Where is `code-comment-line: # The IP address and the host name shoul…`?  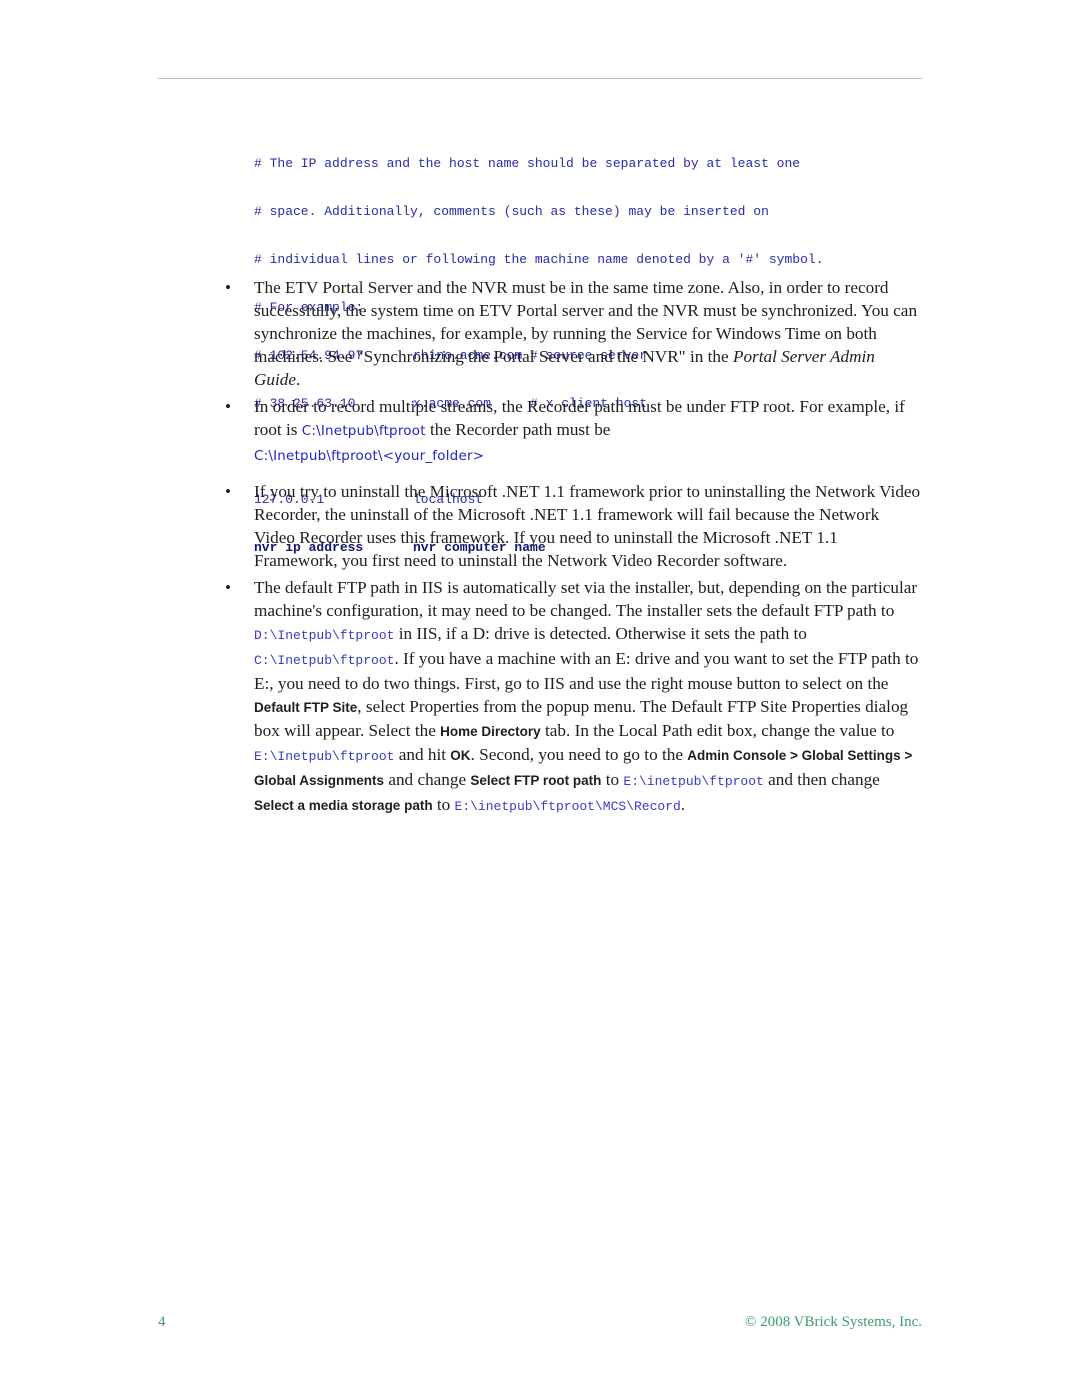 code-comment-line: # The IP address and the host name shoul… is located at coordinates (527, 163).